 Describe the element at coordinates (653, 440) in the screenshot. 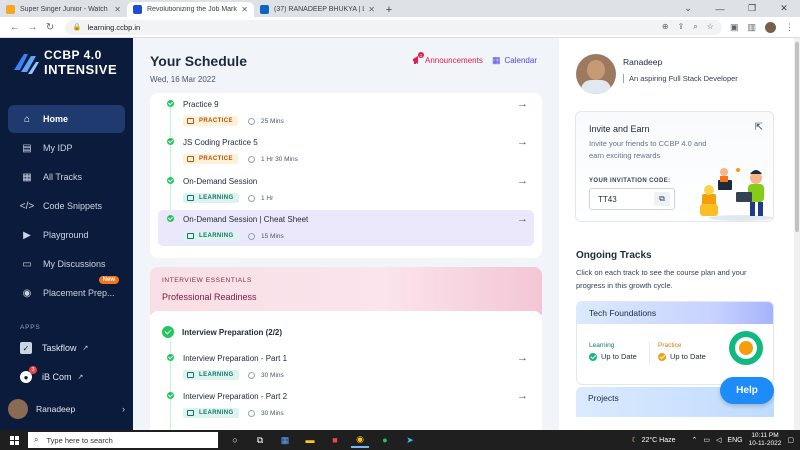

I see `weather-widget: ☾ 22°C Haze` at that location.